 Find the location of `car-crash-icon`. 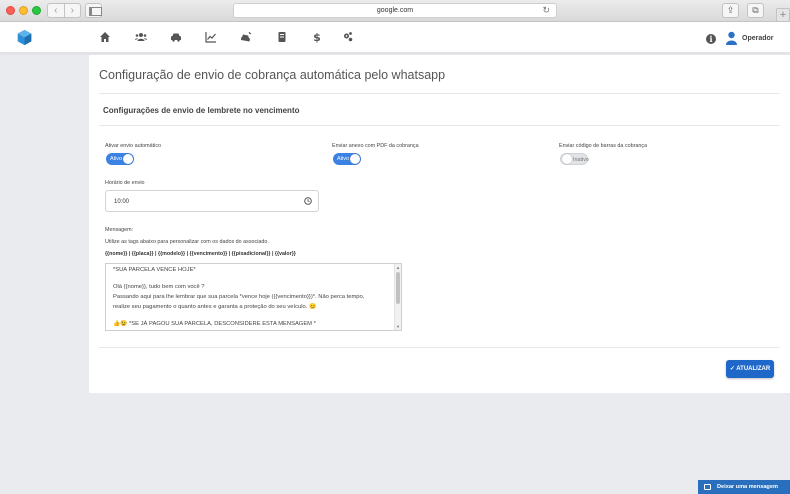

car-crash-icon is located at coordinates (246, 37).